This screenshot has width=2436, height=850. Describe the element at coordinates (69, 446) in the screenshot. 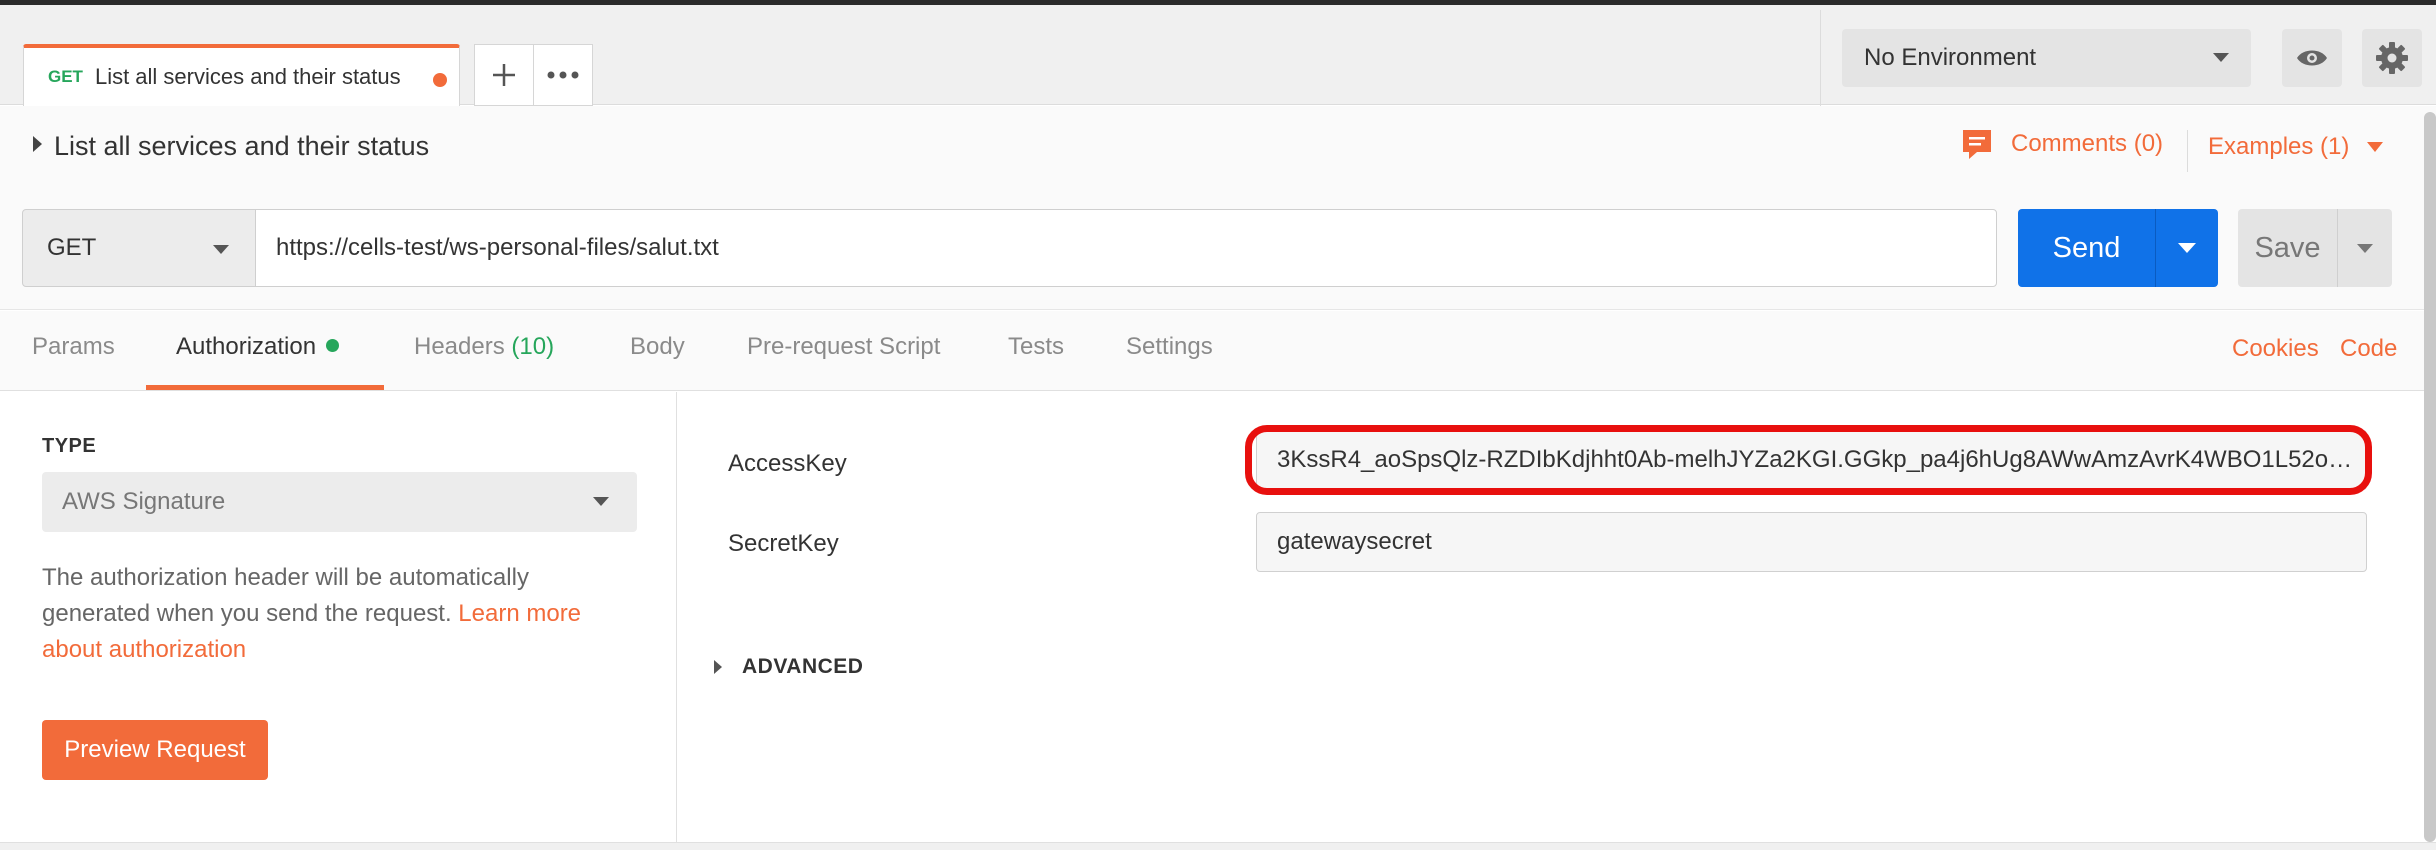

I see `type-label: TYPE` at that location.